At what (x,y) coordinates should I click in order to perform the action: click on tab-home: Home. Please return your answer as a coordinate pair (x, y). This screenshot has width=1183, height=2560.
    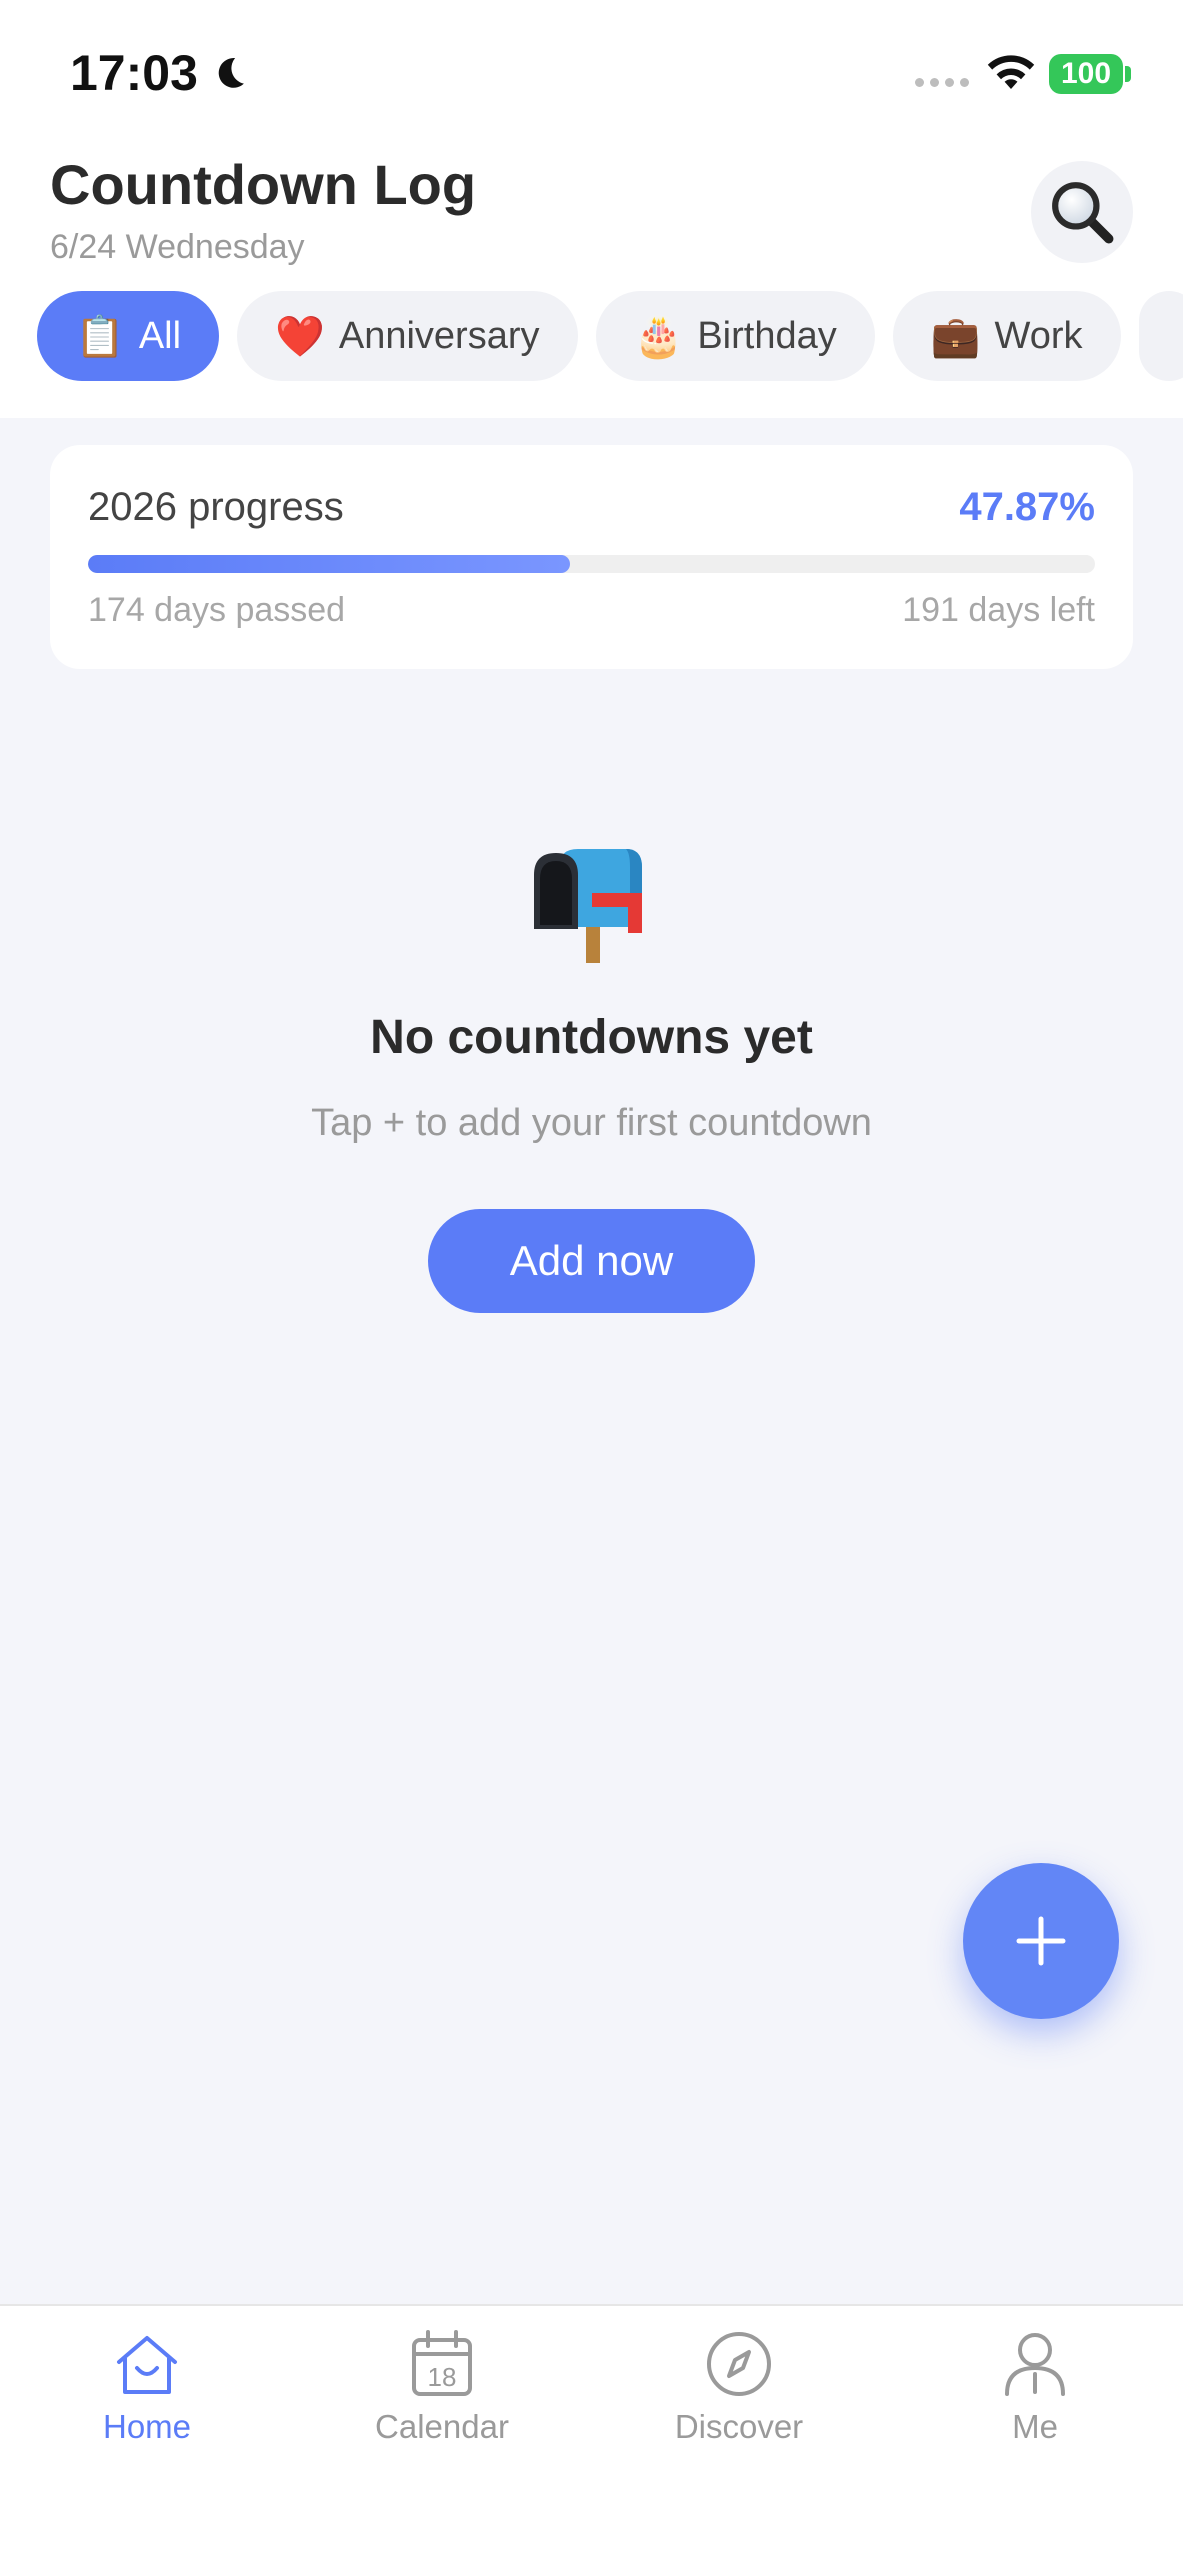
    Looking at the image, I should click on (147, 2387).